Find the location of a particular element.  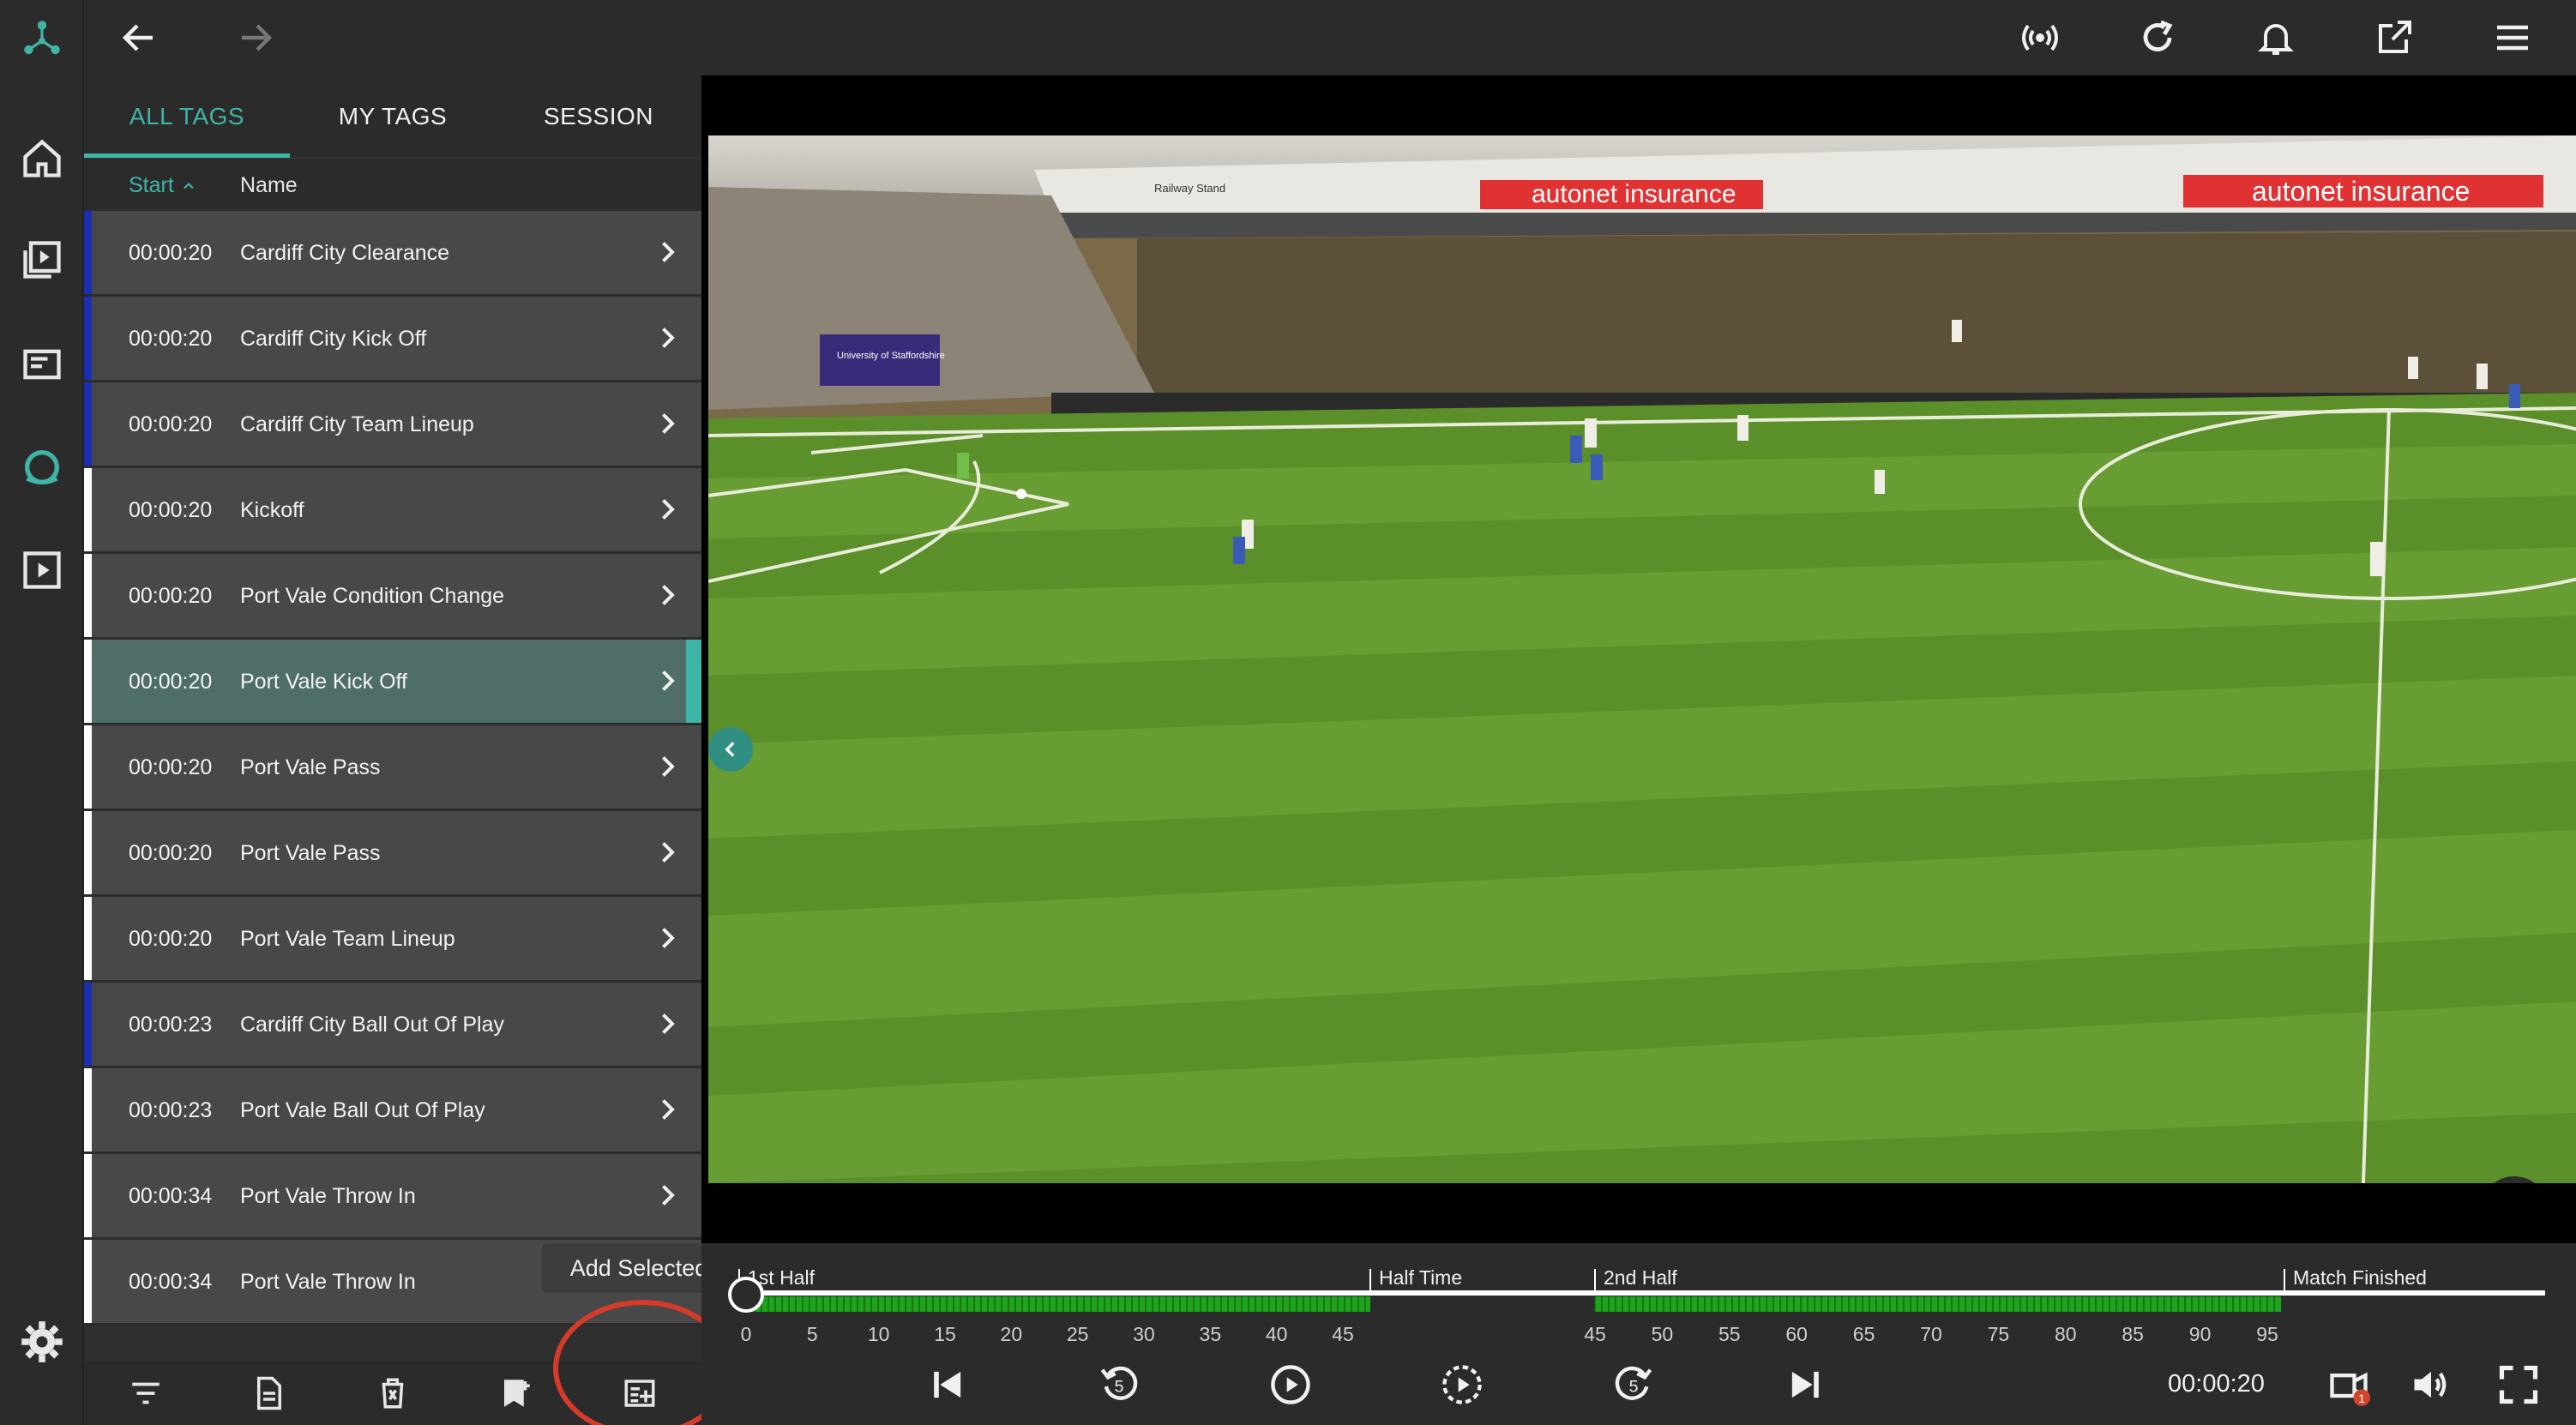

forward-seconds-label: 5 is located at coordinates (1634, 1387).